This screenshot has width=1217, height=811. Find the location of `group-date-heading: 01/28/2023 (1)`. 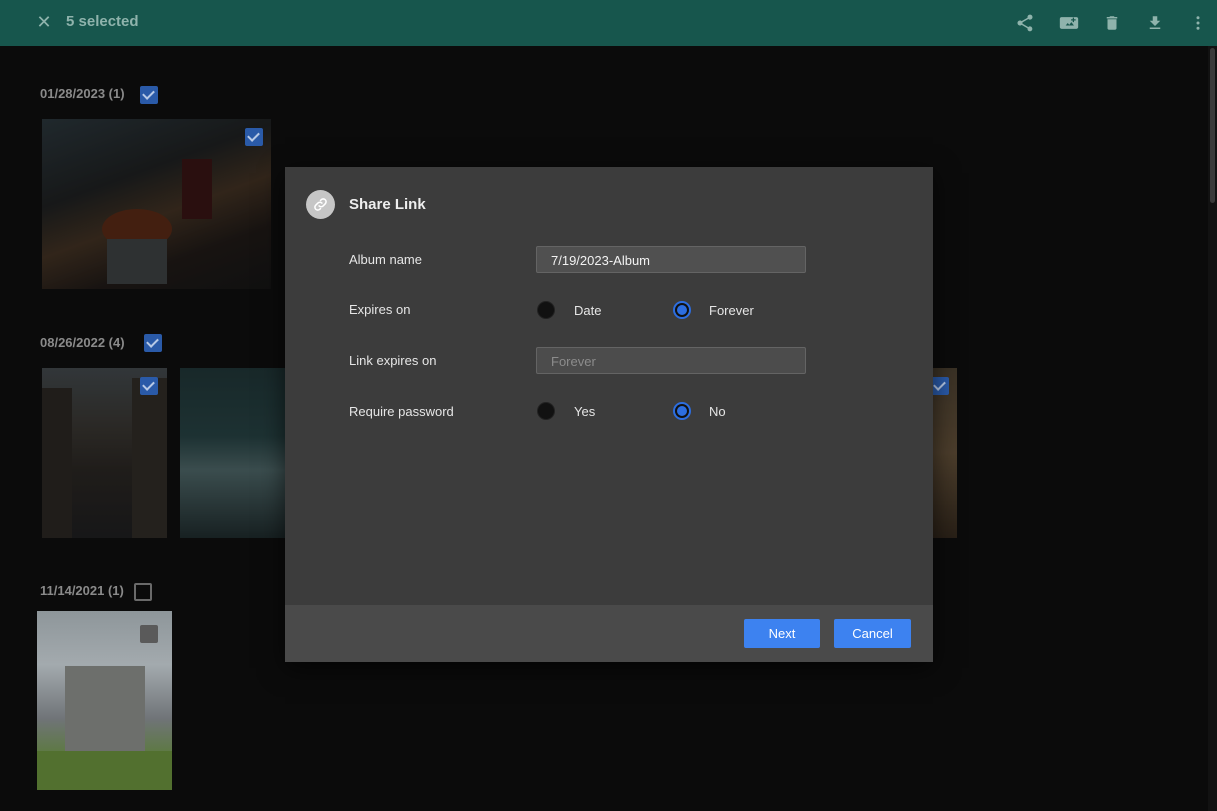

group-date-heading: 01/28/2023 (1) is located at coordinates (82, 93).